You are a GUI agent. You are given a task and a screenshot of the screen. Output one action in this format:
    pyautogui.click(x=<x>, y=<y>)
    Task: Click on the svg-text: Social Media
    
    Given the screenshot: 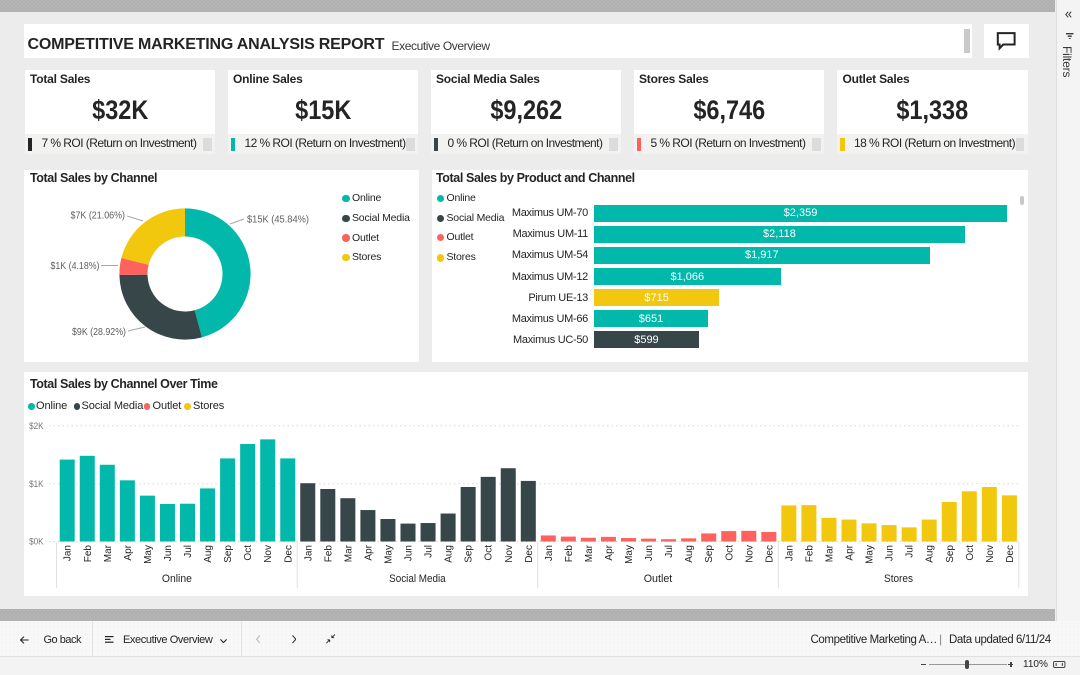 What is the action you would take?
    pyautogui.click(x=417, y=579)
    